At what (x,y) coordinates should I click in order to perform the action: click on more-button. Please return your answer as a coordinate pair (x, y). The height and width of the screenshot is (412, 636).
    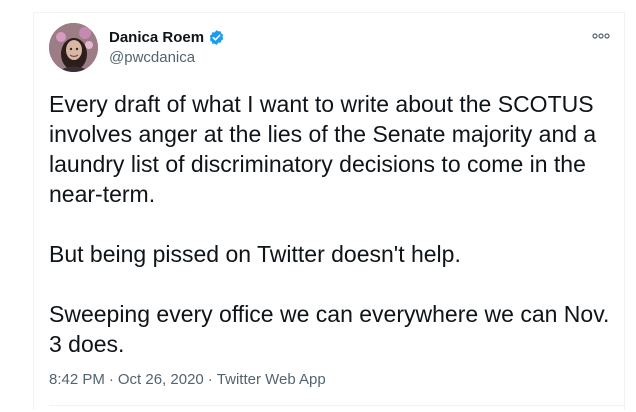
    Looking at the image, I should click on (601, 36).